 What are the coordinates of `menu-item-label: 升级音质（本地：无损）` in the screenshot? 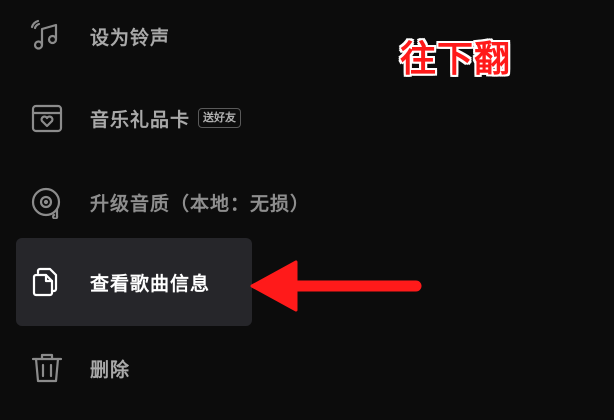 It's located at (200, 203).